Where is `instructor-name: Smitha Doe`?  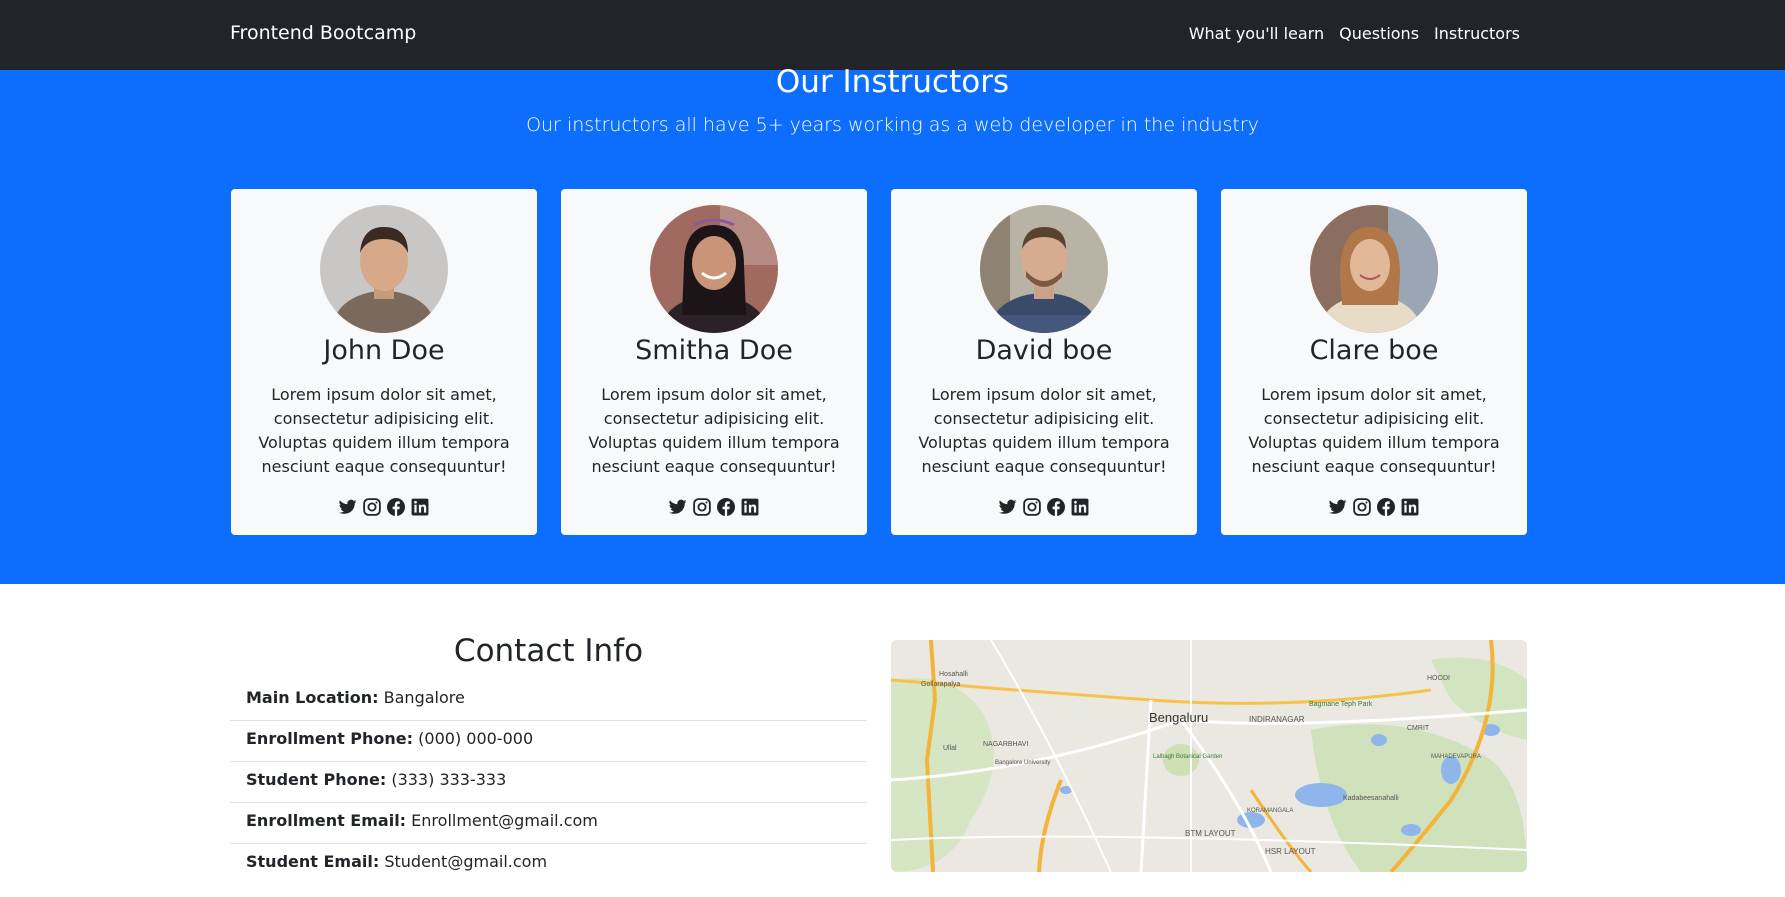 instructor-name: Smitha Doe is located at coordinates (714, 350).